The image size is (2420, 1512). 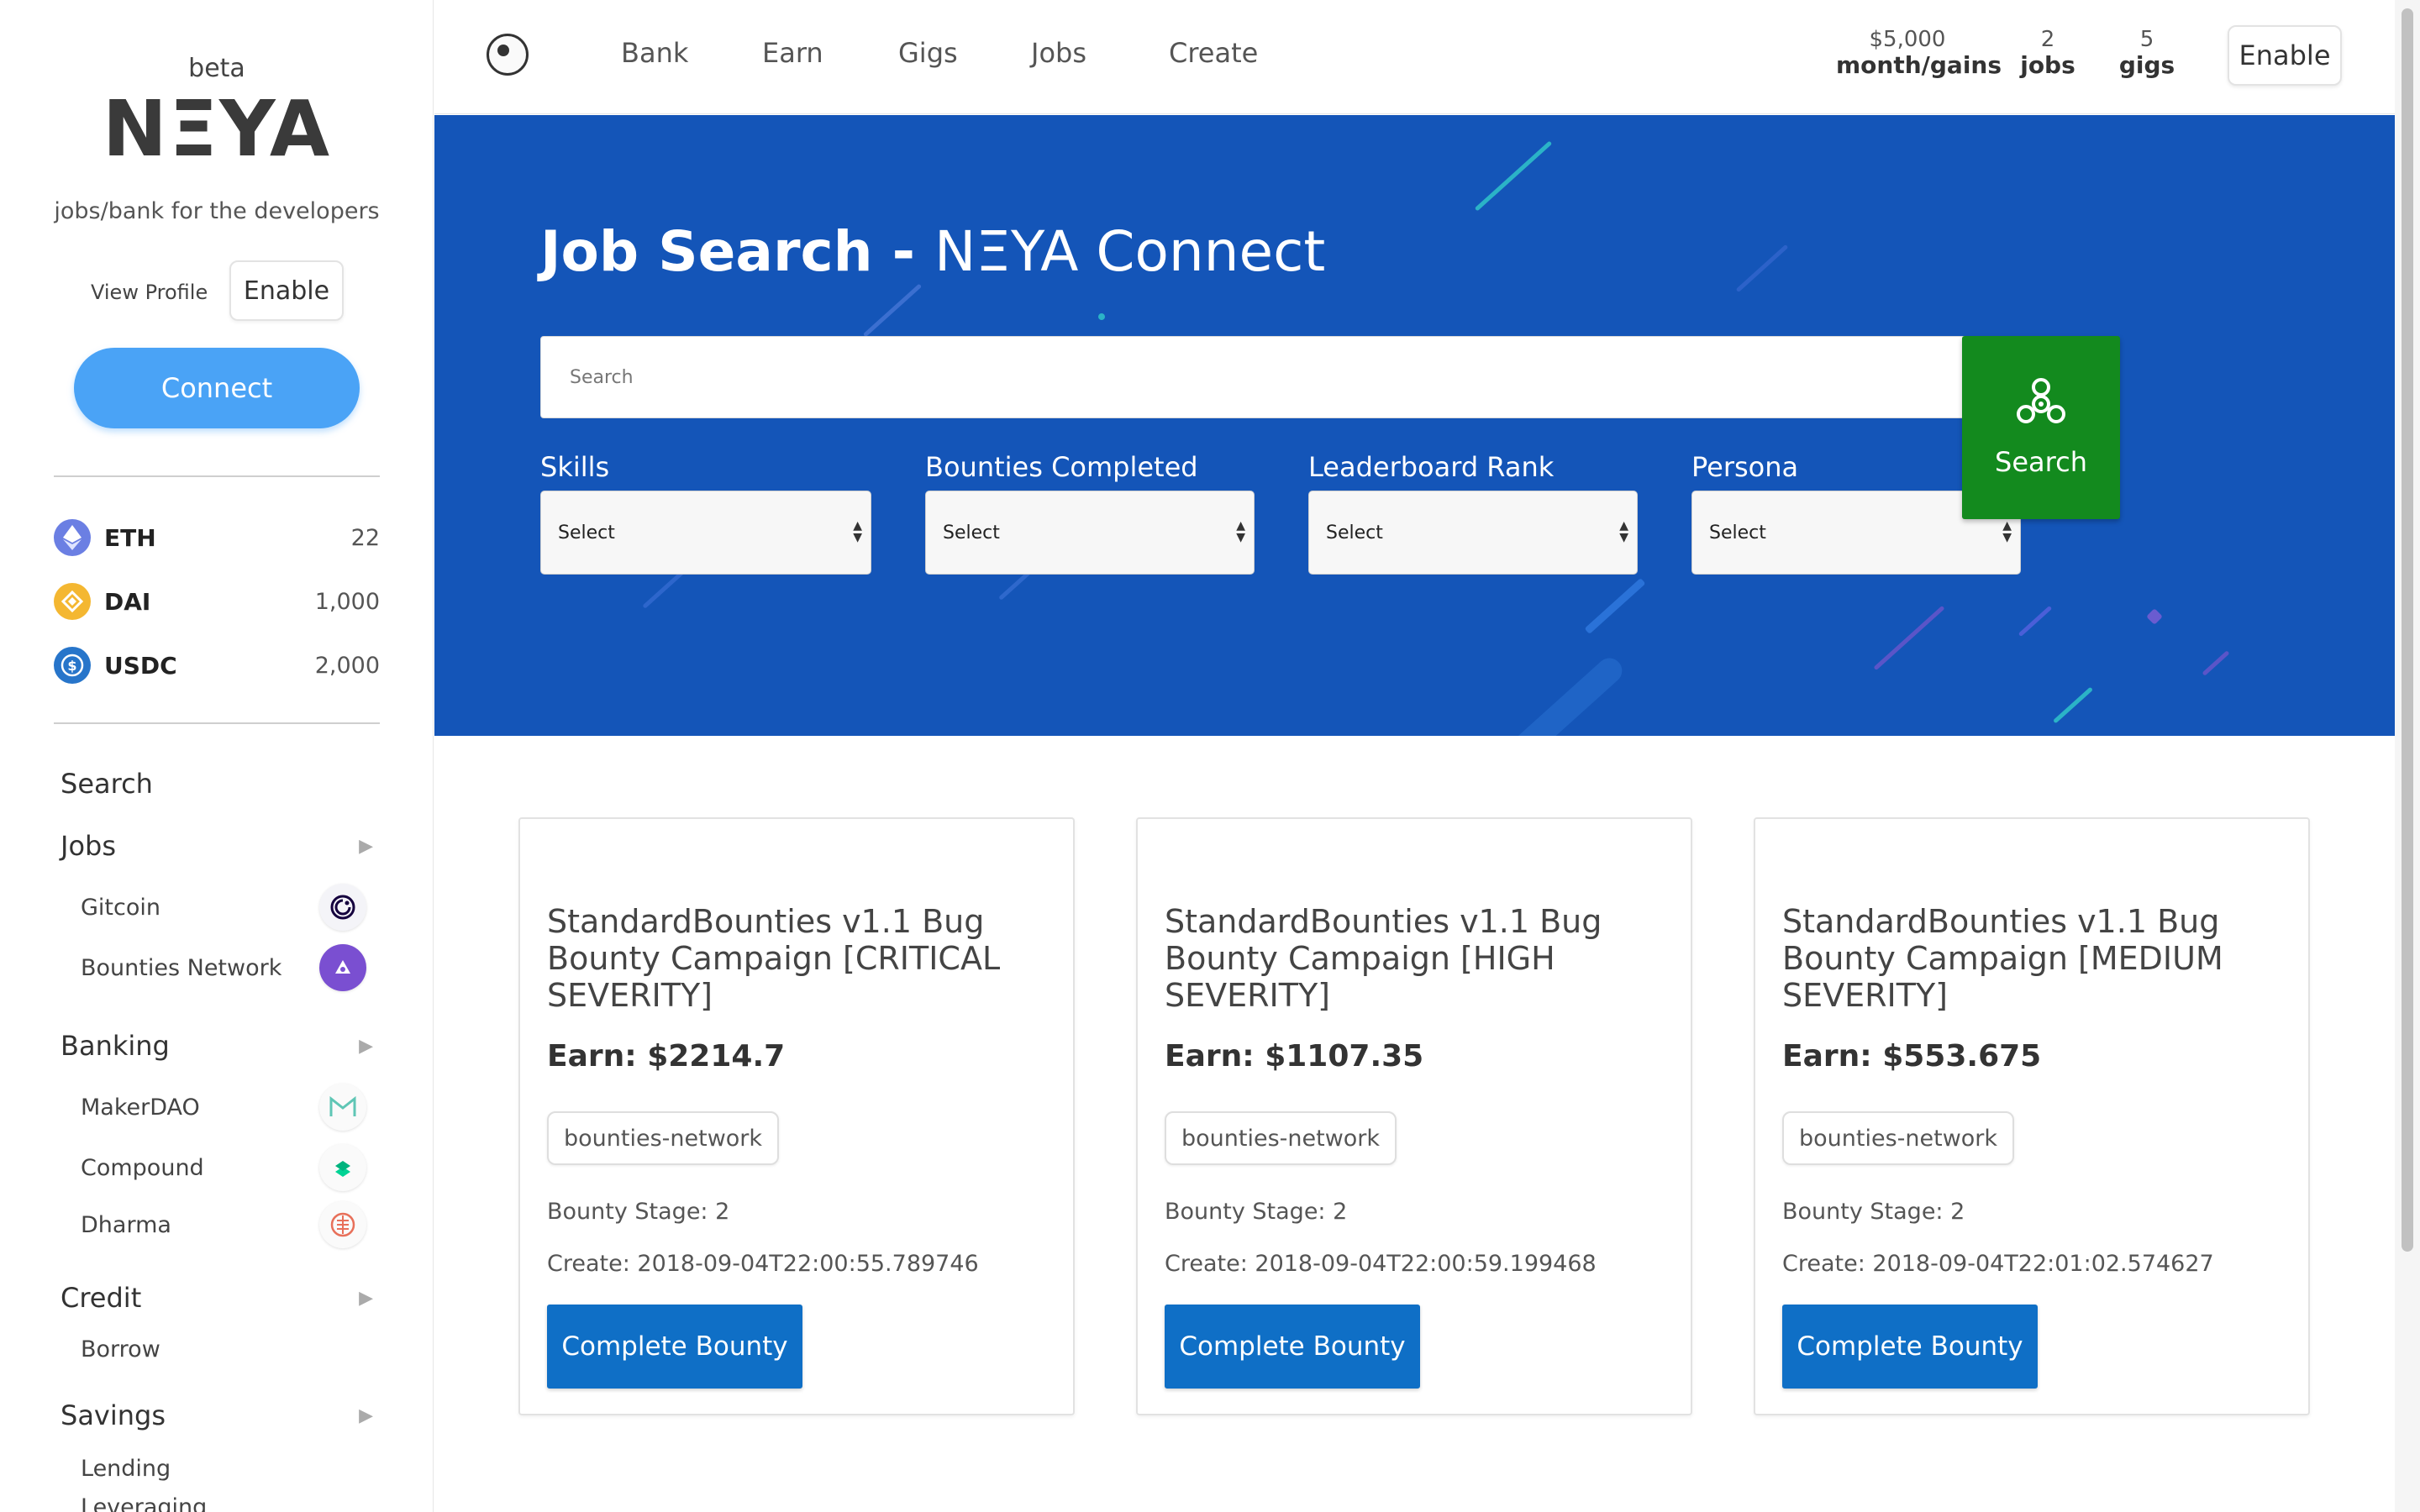 I want to click on asset-row-usdc: $ USDC 2,000, so click(x=217, y=665).